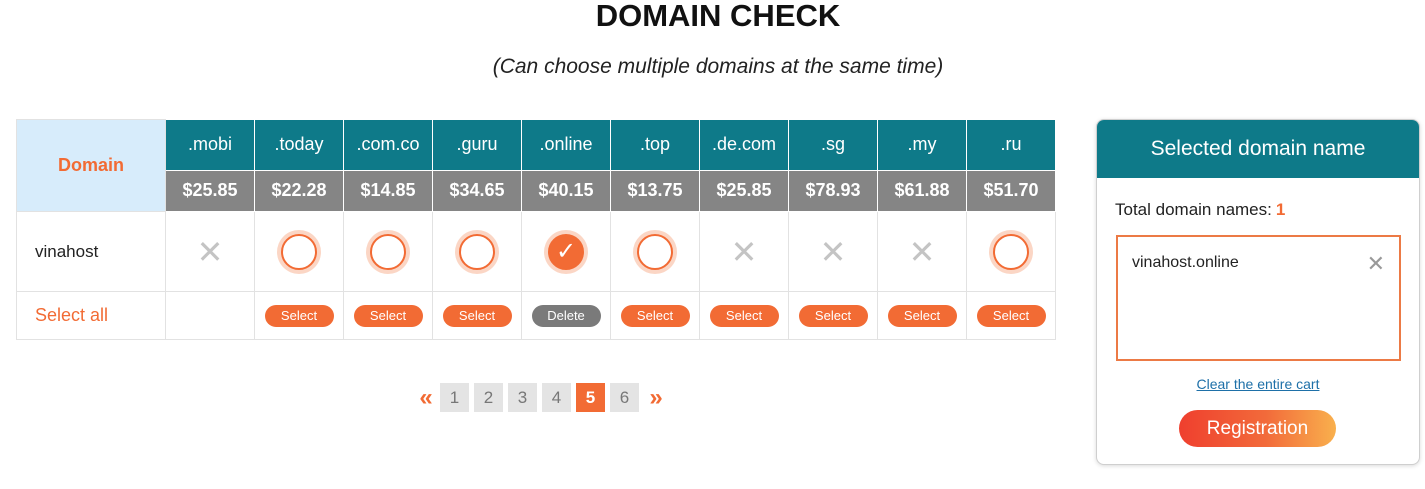  I want to click on page-list: 123456, so click(542, 397).